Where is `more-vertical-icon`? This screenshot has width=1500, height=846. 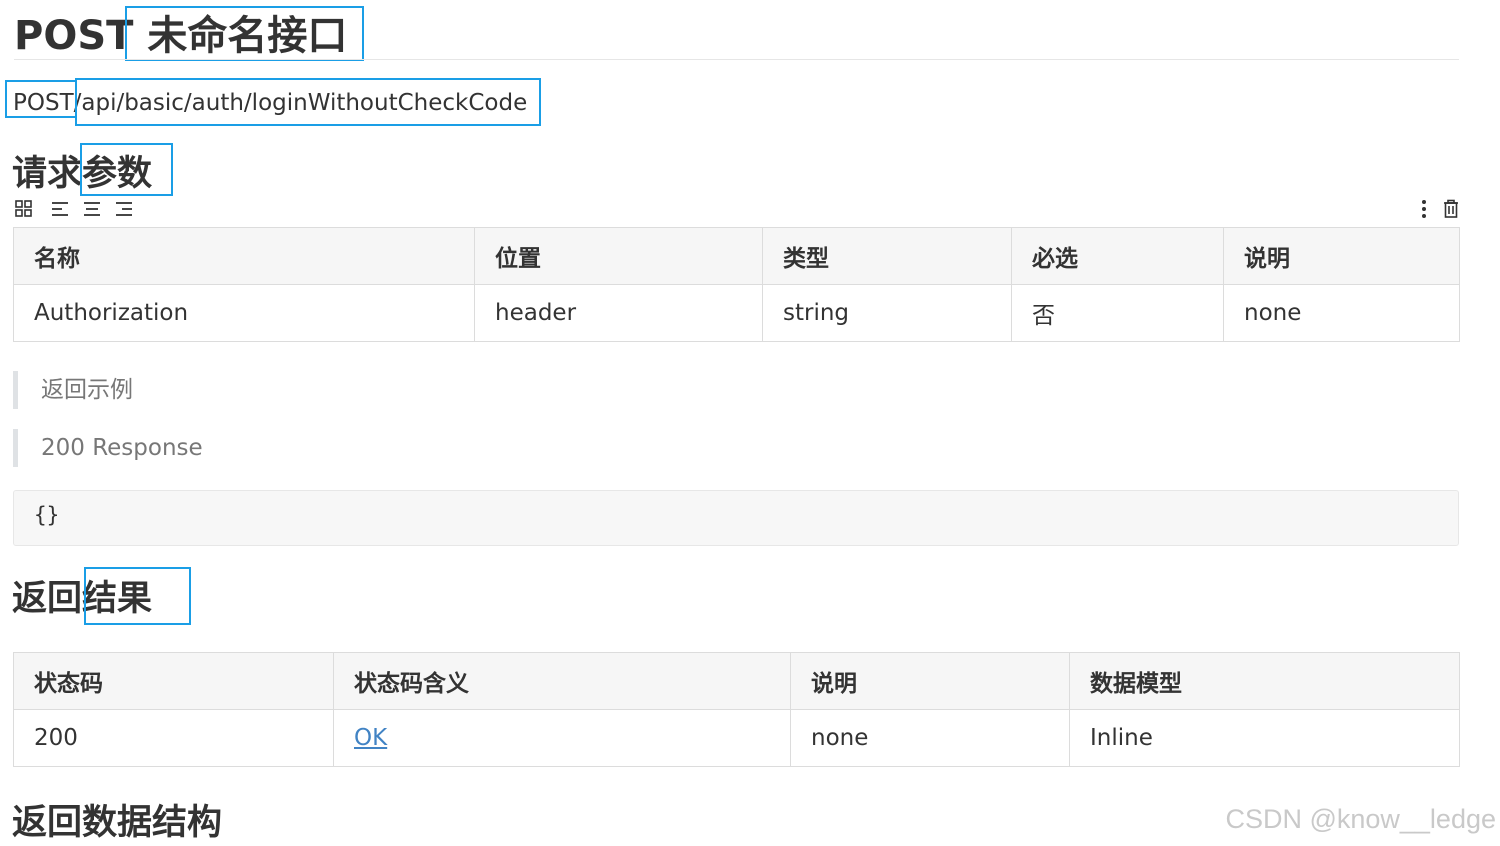 more-vertical-icon is located at coordinates (1424, 209).